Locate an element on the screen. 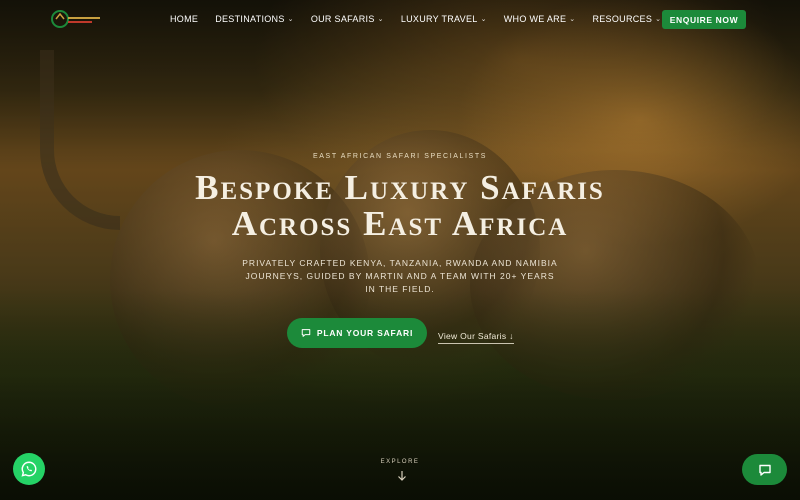 This screenshot has height=500, width=800. whatsapp-button is located at coordinates (29, 469).